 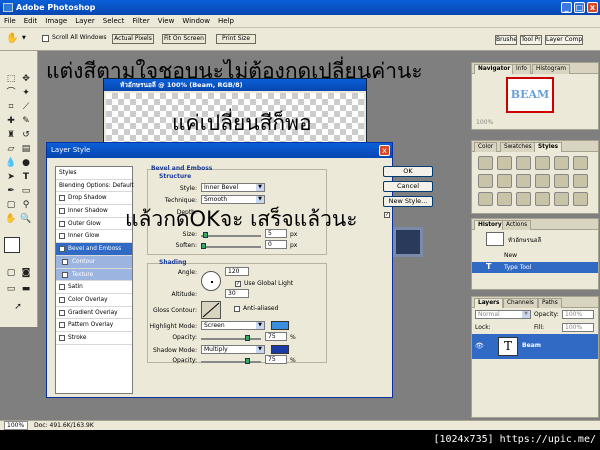 I want to click on style-item-satin: Satin, so click(x=94, y=287).